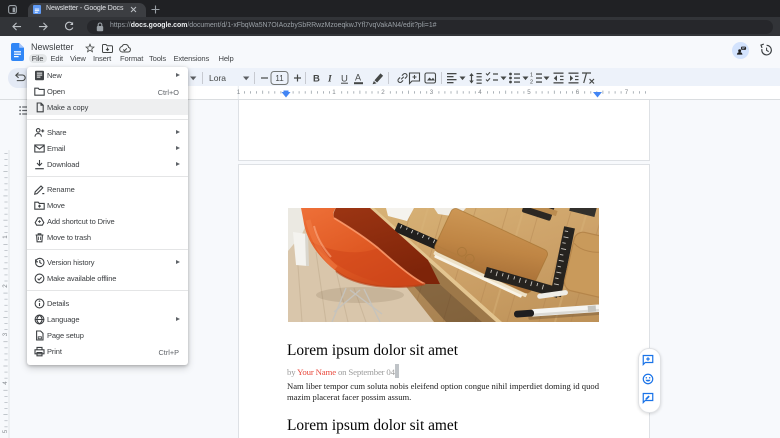  I want to click on svg-text: I, so click(329, 80).